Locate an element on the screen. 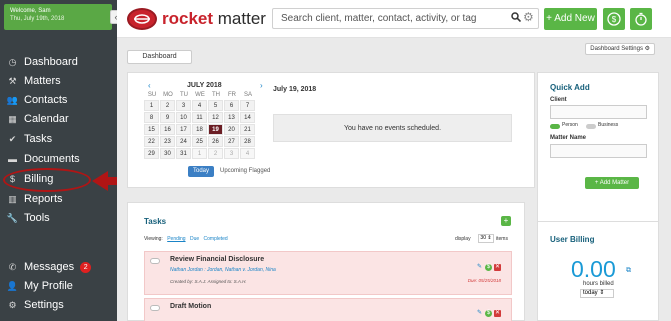  sidebar-item-dashboard: ◷ Dashboard is located at coordinates (58, 62).